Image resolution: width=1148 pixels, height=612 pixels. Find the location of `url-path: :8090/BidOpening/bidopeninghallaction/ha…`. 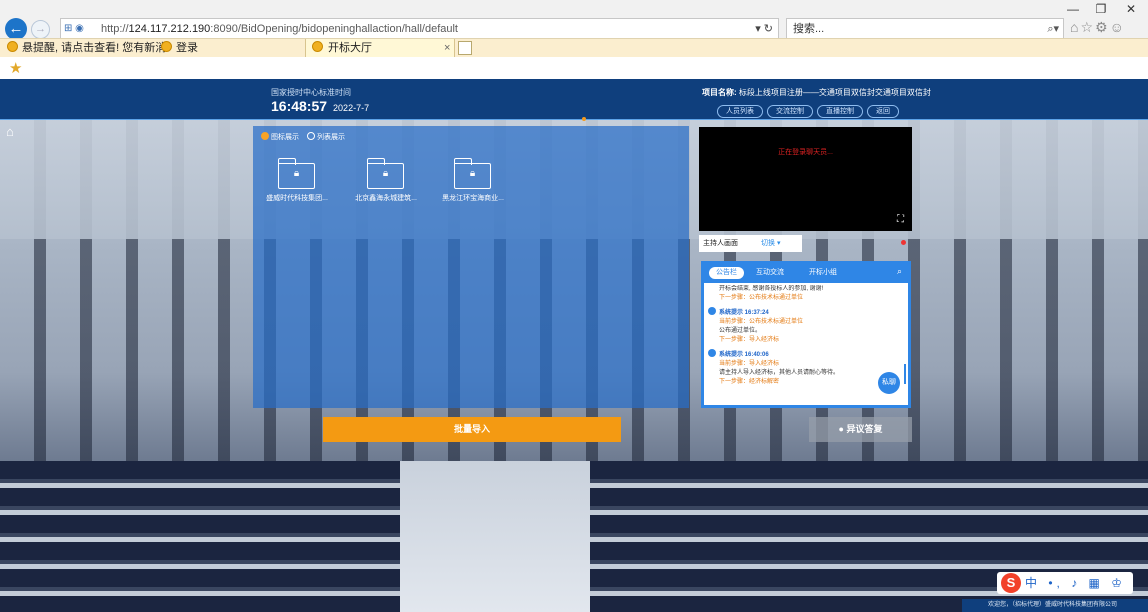

url-path: :8090/BidOpening/bidopeninghallaction/ha… is located at coordinates (334, 29).